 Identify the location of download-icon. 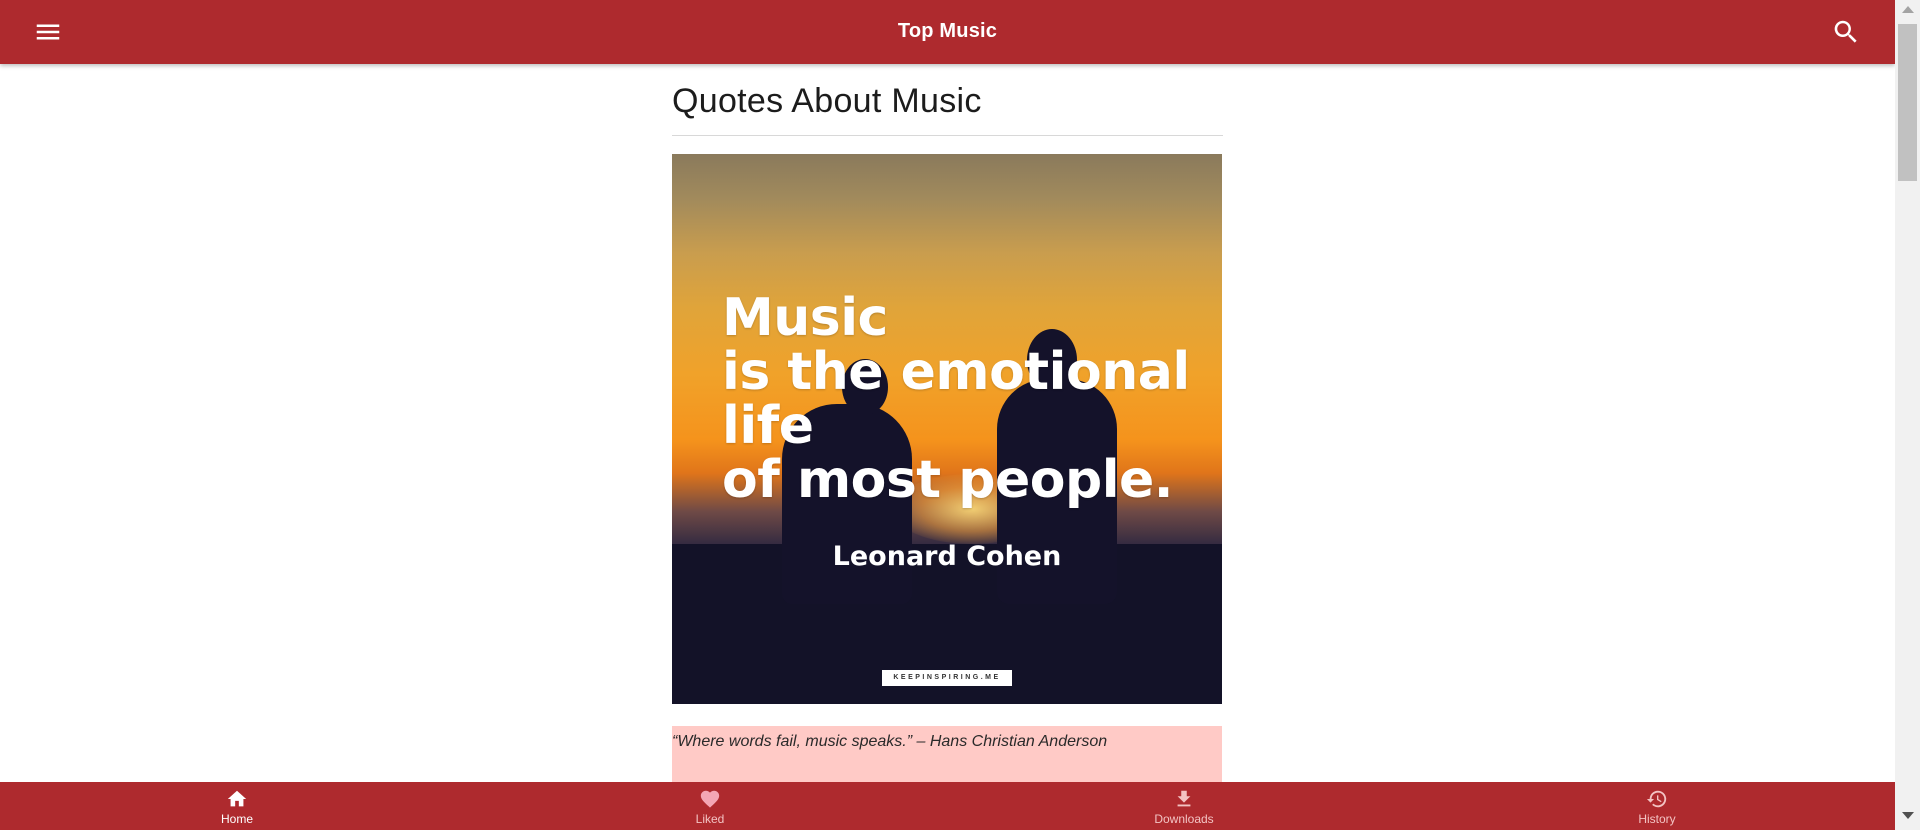
(1184, 798).